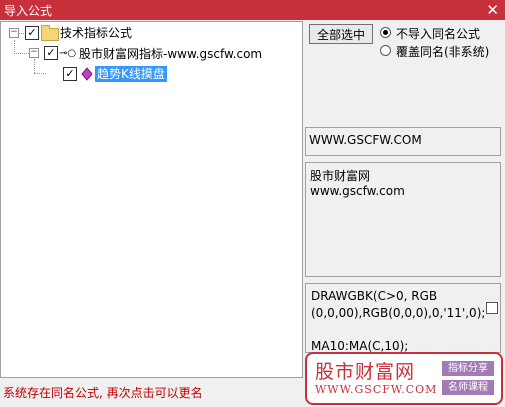 The image size is (505, 407). What do you see at coordinates (14, 33) in the screenshot?
I see `tree-expander-root: −` at bounding box center [14, 33].